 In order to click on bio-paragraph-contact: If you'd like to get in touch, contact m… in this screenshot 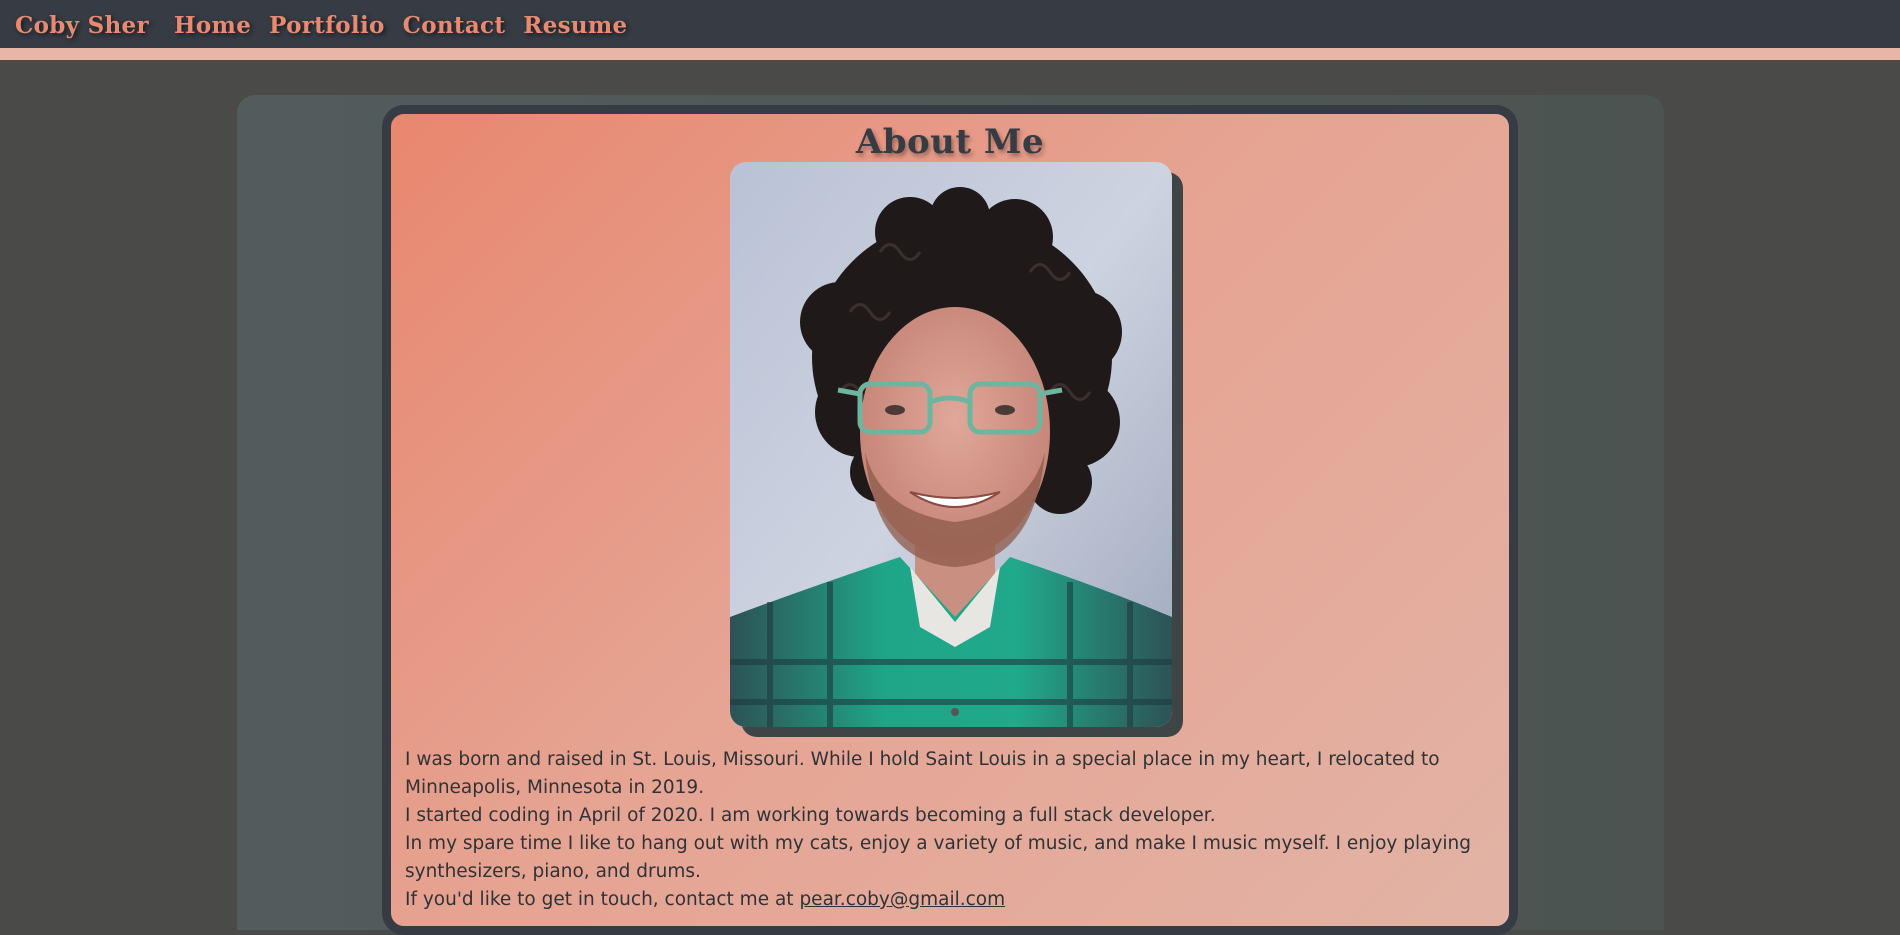, I will do `click(955, 900)`.